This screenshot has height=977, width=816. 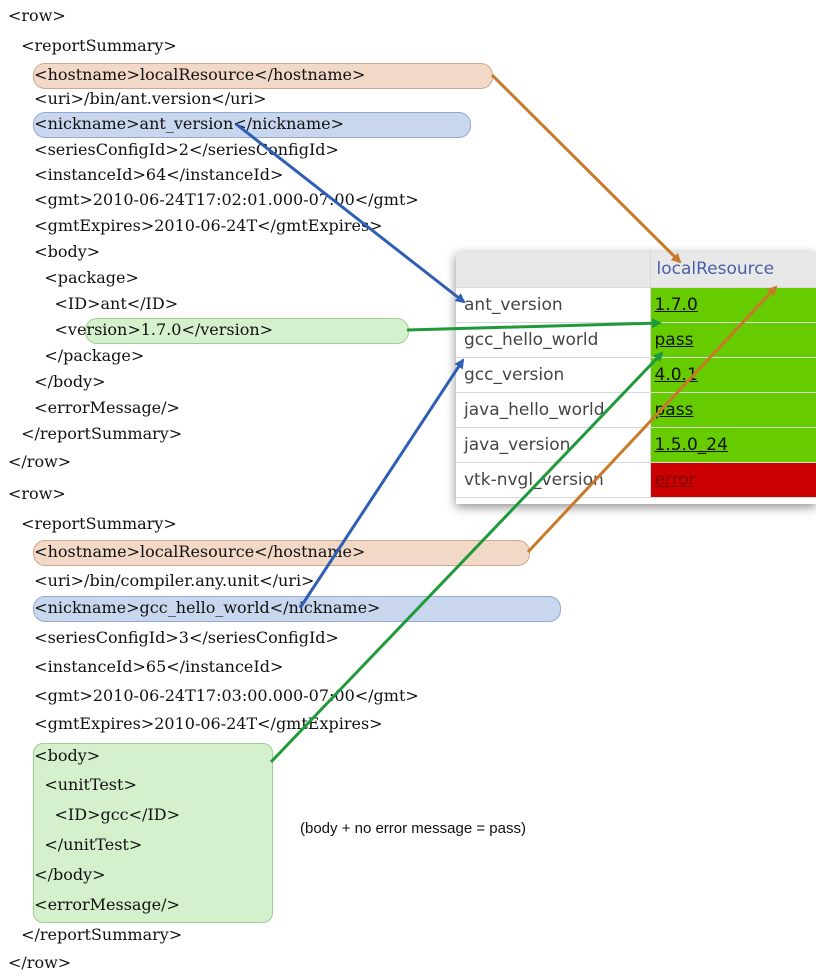 What do you see at coordinates (553, 375) in the screenshot?
I see `row-name: gcc_version` at bounding box center [553, 375].